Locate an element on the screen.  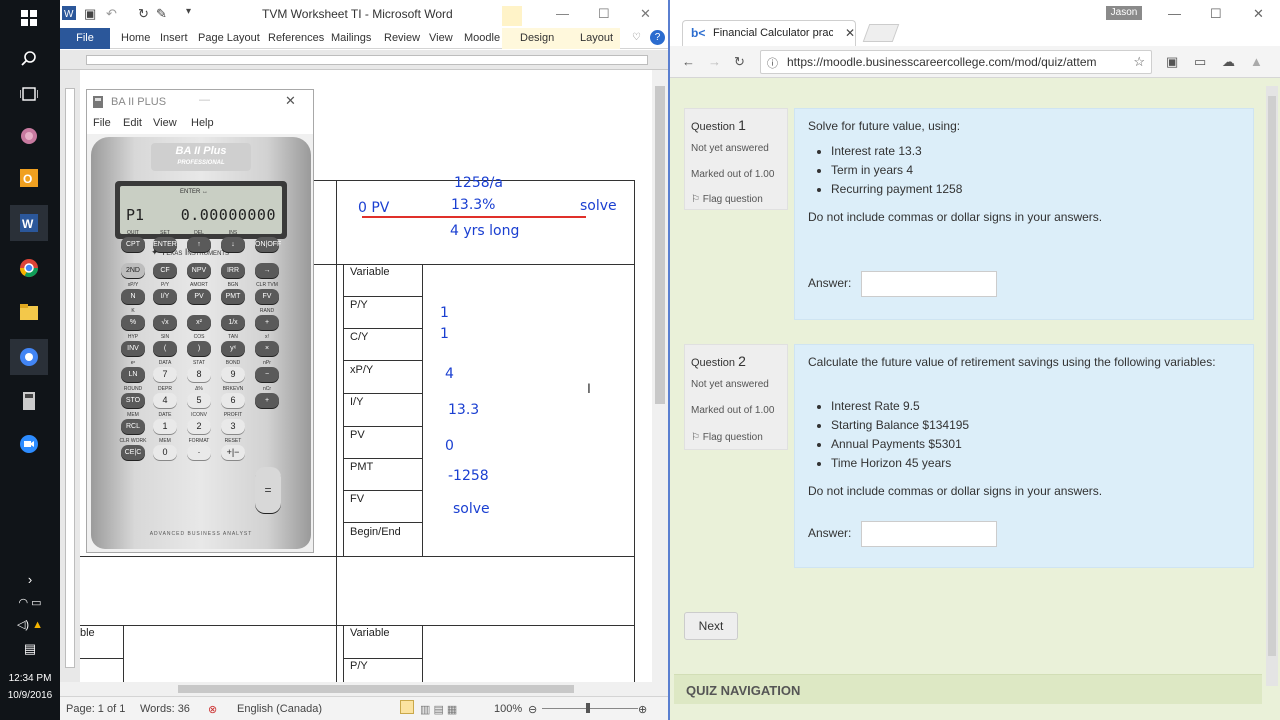
ribbon-expand-icon: ♡ is located at coordinates (636, 37).